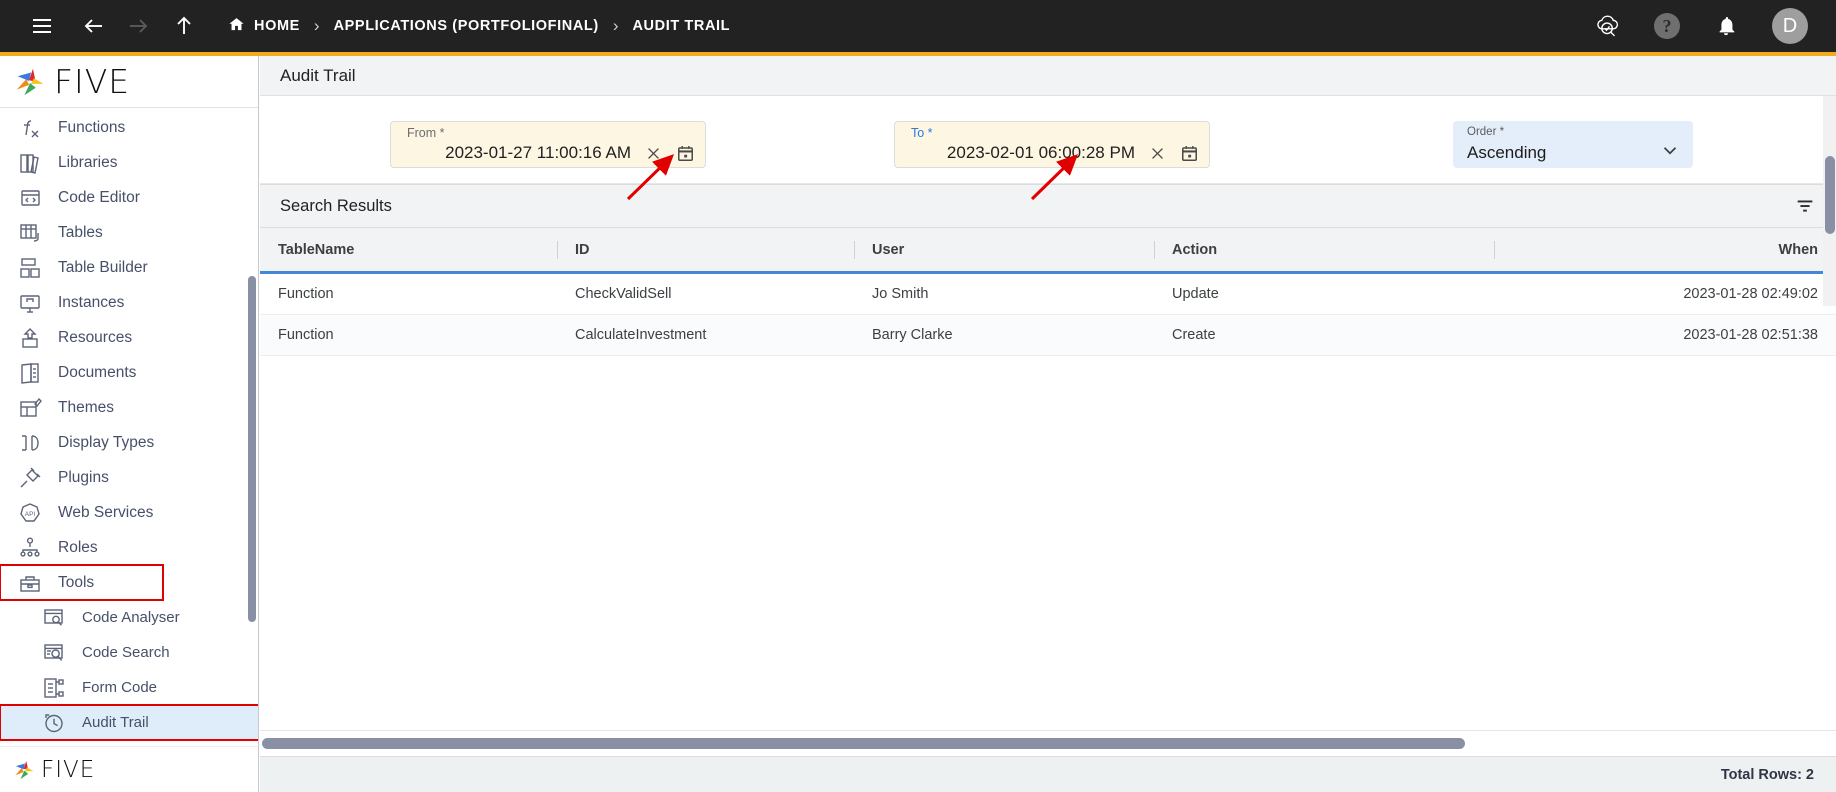 This screenshot has width=1836, height=792. I want to click on sidebar-item-code-editor: Code Editor, so click(129, 197).